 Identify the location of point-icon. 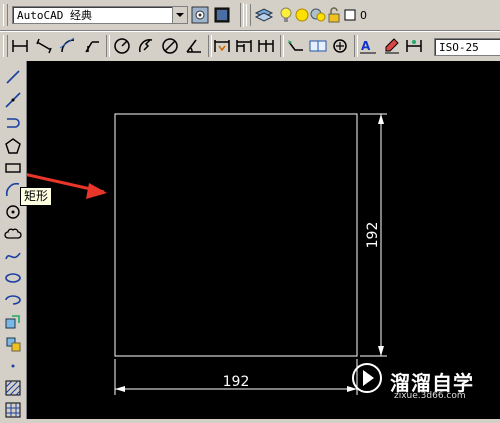
(13, 366).